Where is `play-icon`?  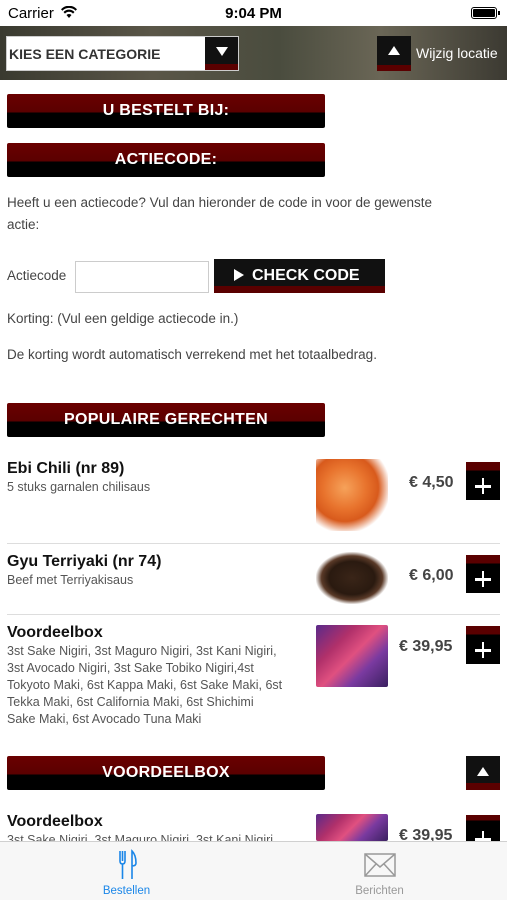
play-icon is located at coordinates (239, 275).